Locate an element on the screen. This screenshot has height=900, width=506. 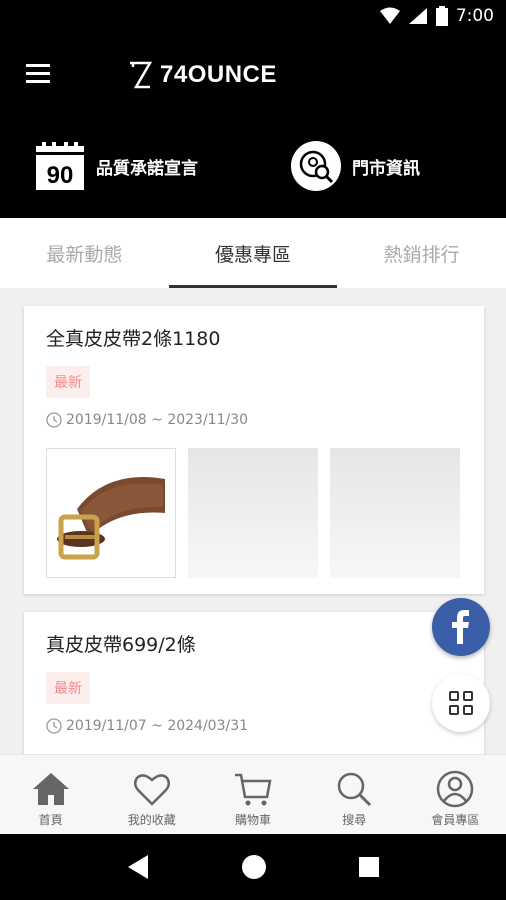
status-bar: 7:00 is located at coordinates (253, 18).